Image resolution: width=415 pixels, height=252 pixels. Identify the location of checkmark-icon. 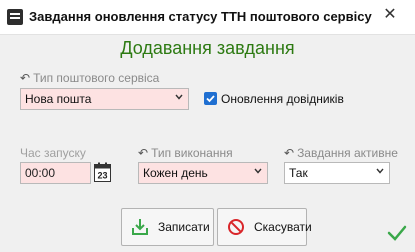
(397, 233).